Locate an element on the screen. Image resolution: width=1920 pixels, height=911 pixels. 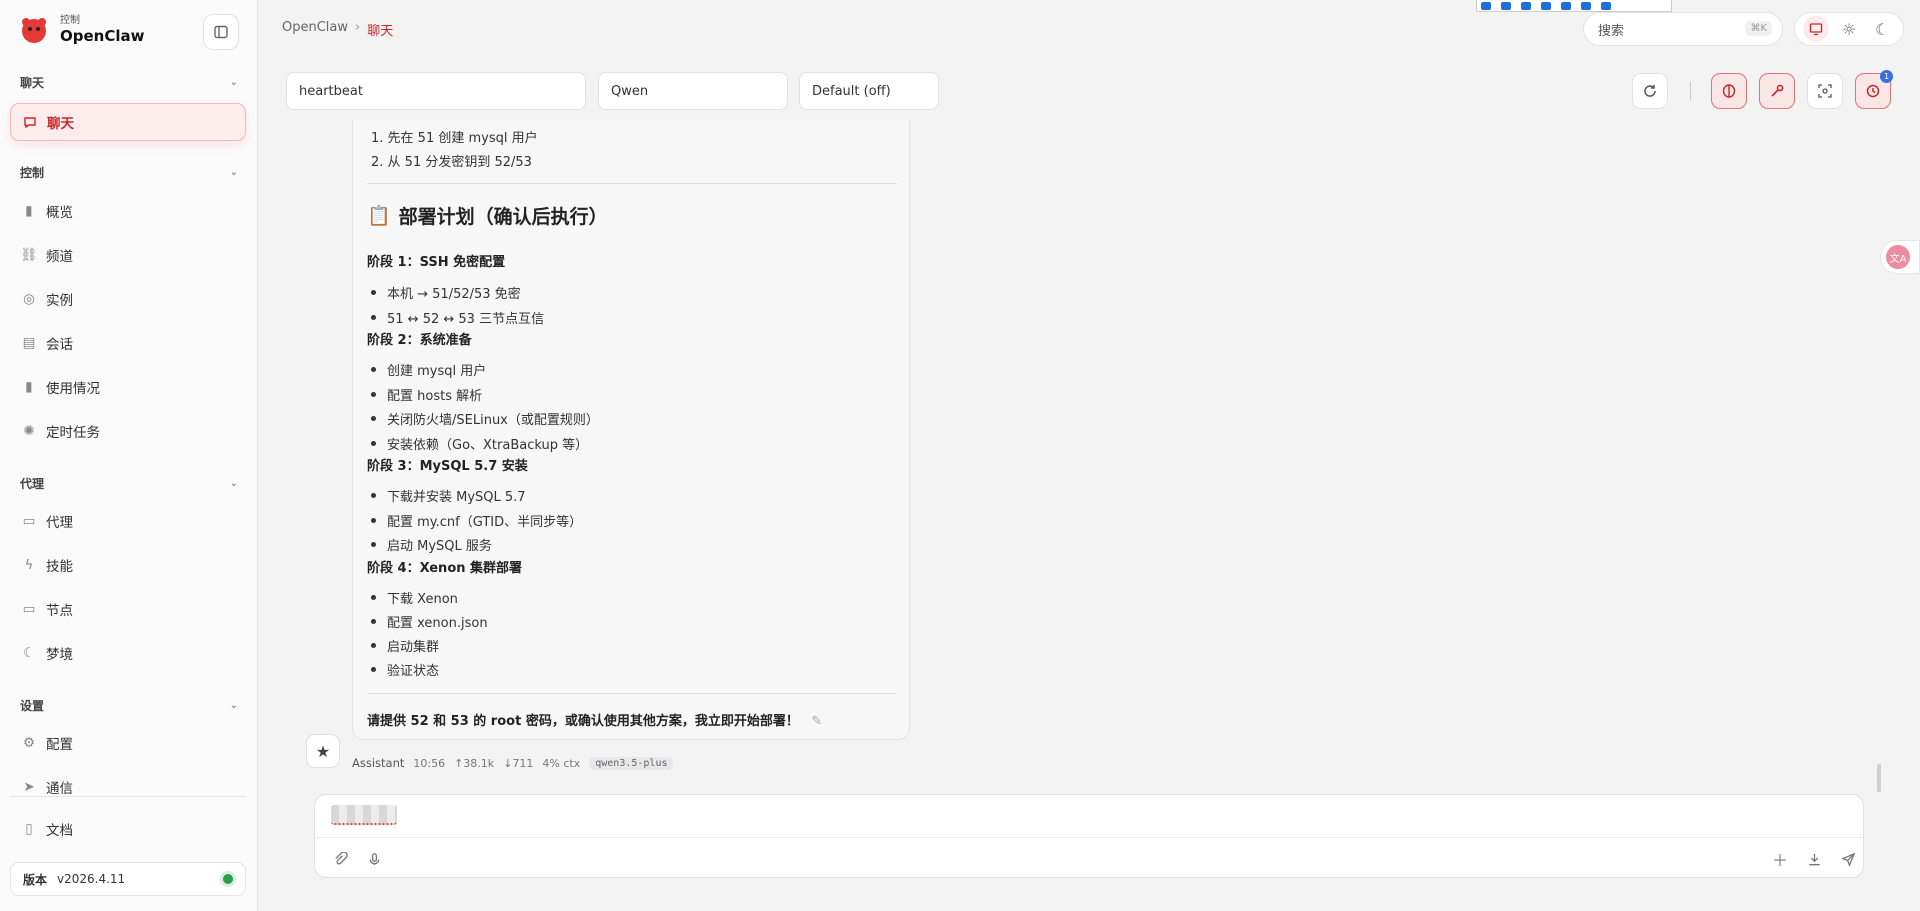
sidebar-item-agents: ▭ 代理 is located at coordinates (128, 521).